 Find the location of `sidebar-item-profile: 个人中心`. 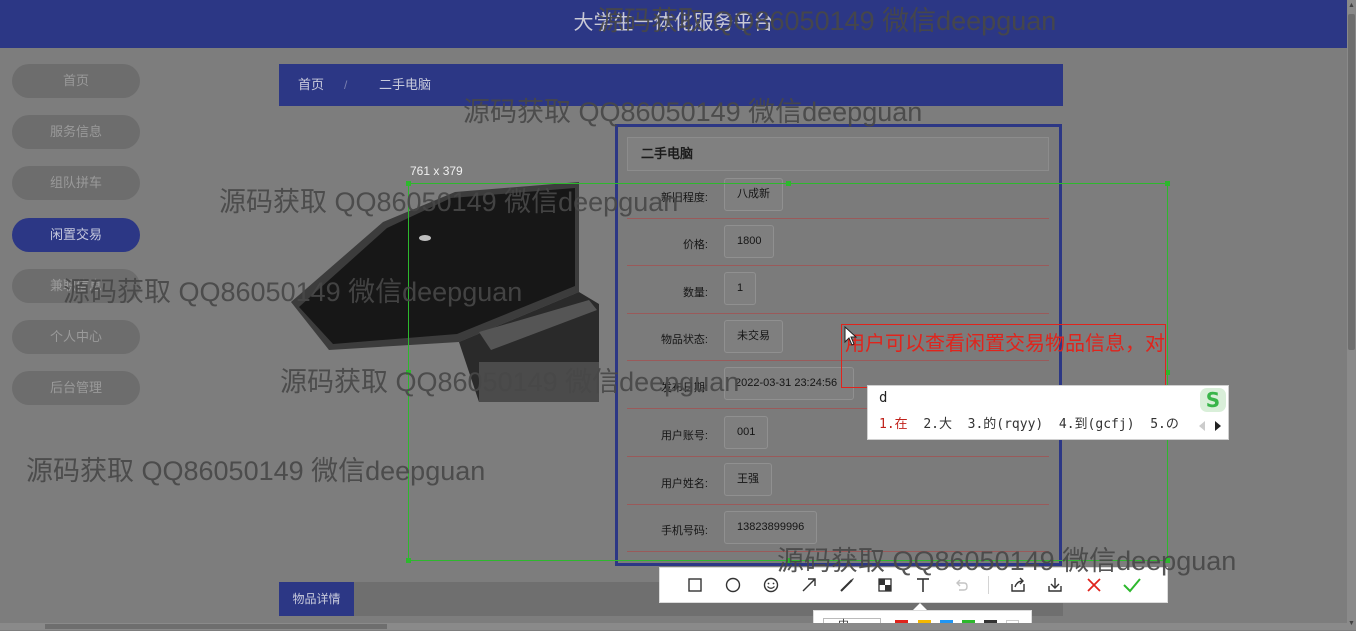

sidebar-item-profile: 个人中心 is located at coordinates (76, 337).